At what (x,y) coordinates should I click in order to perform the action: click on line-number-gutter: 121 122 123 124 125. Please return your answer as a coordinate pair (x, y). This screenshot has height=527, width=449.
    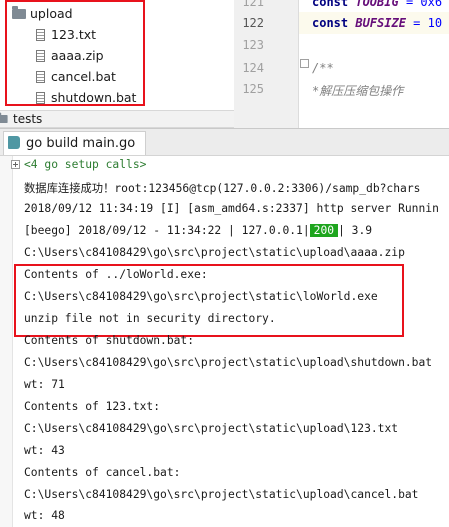
    Looking at the image, I should click on (266, 64).